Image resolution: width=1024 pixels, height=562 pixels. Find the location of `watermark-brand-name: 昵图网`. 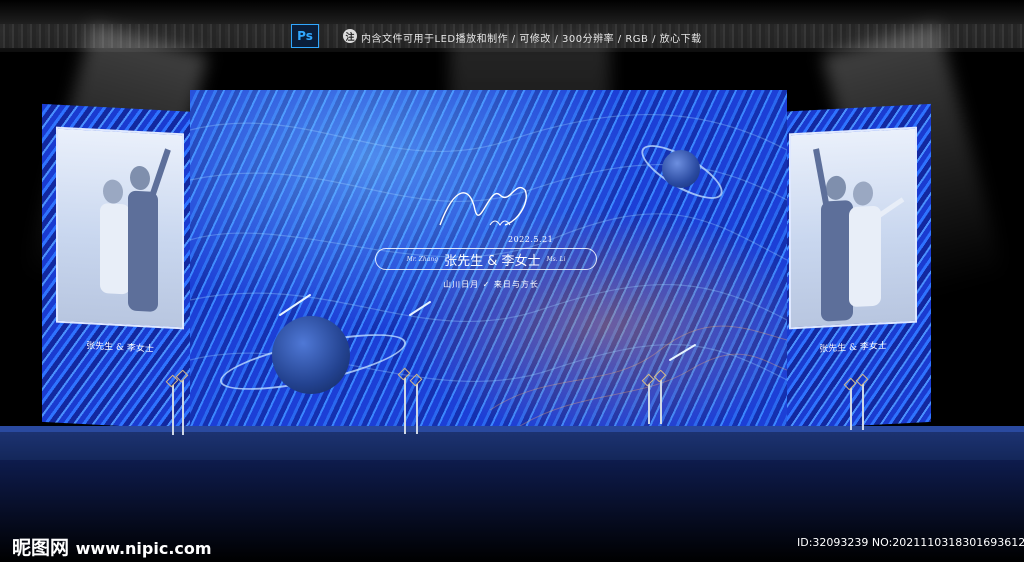

watermark-brand-name: 昵图网 is located at coordinates (41, 548).